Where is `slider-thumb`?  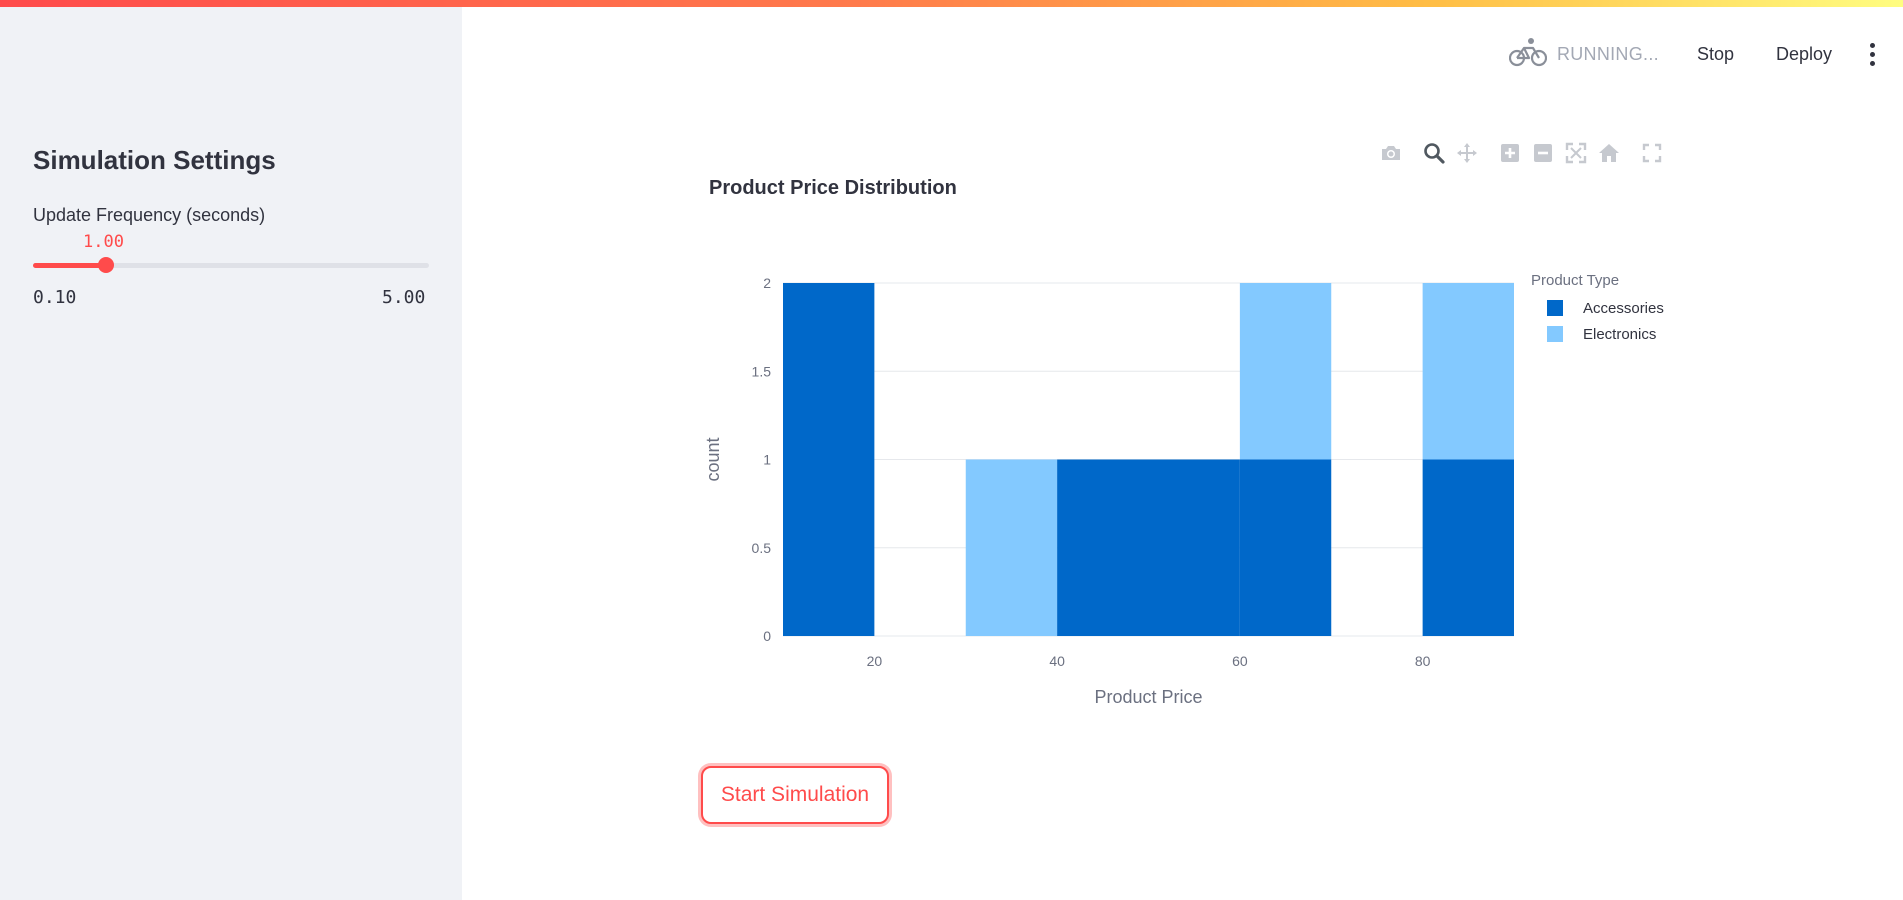
slider-thumb is located at coordinates (105, 265).